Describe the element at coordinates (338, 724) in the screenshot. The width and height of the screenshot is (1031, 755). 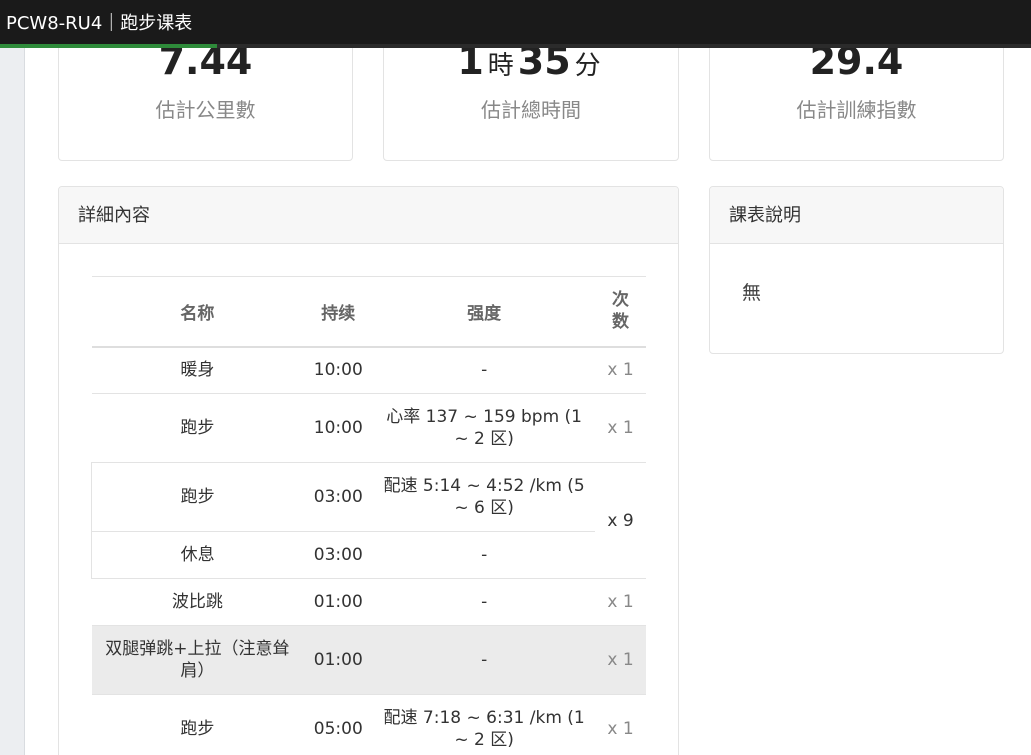
I see `step-duration: 05:00` at that location.